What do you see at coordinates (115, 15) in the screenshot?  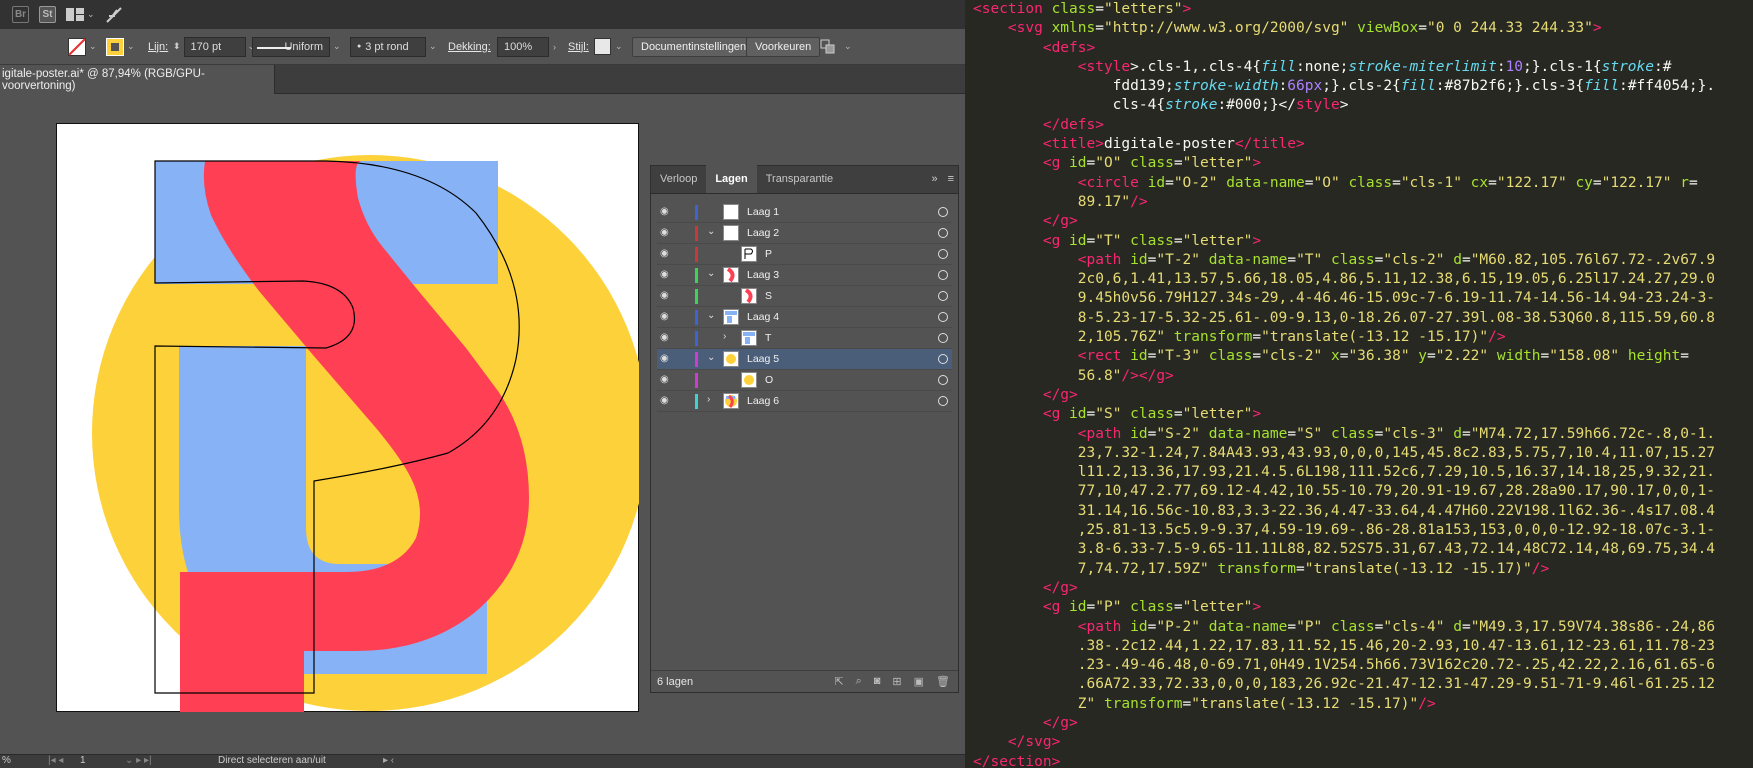 I see `feather-icon` at bounding box center [115, 15].